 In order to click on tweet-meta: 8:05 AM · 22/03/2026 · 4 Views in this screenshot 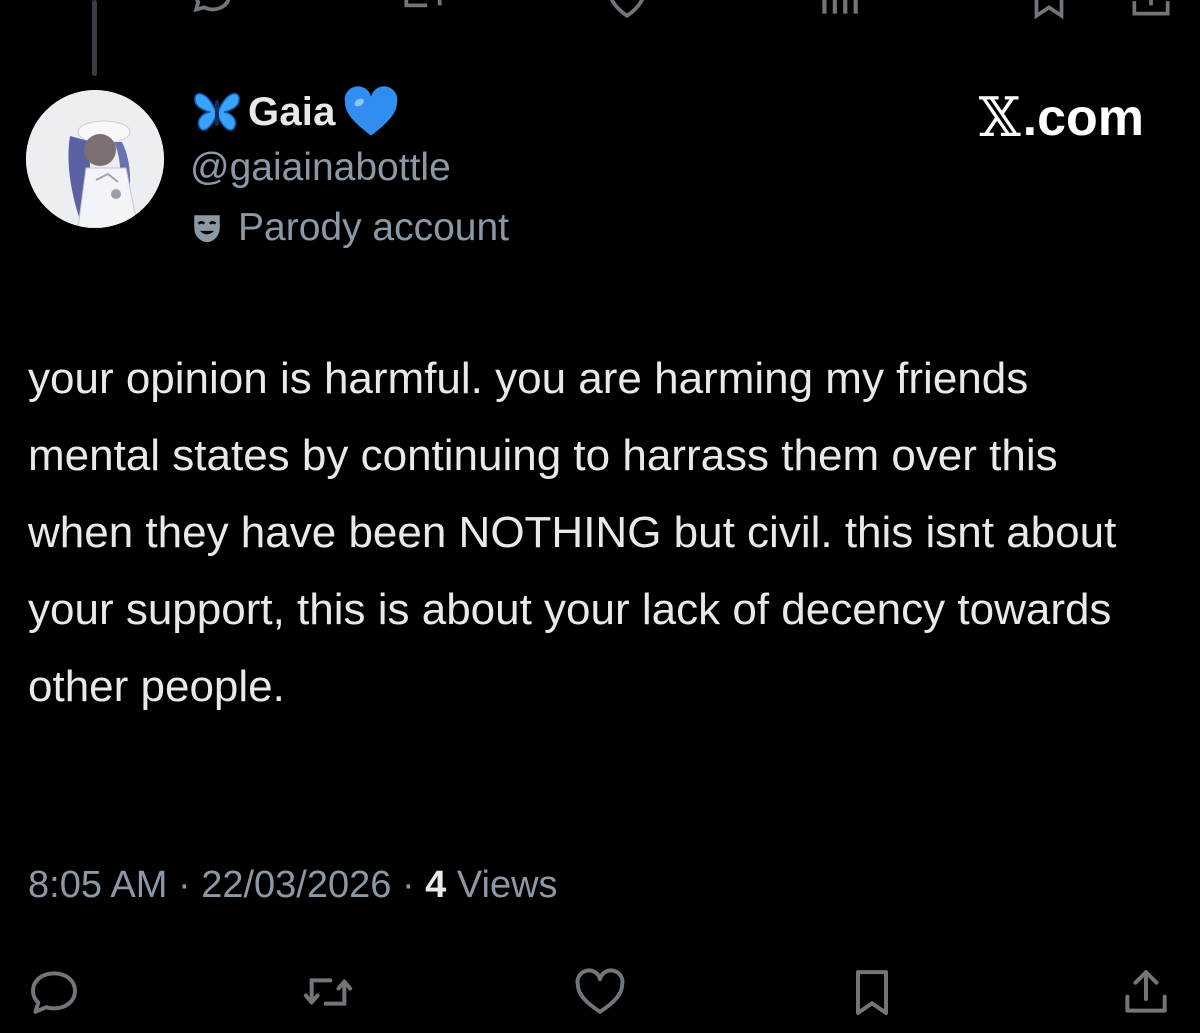, I will do `click(293, 885)`.